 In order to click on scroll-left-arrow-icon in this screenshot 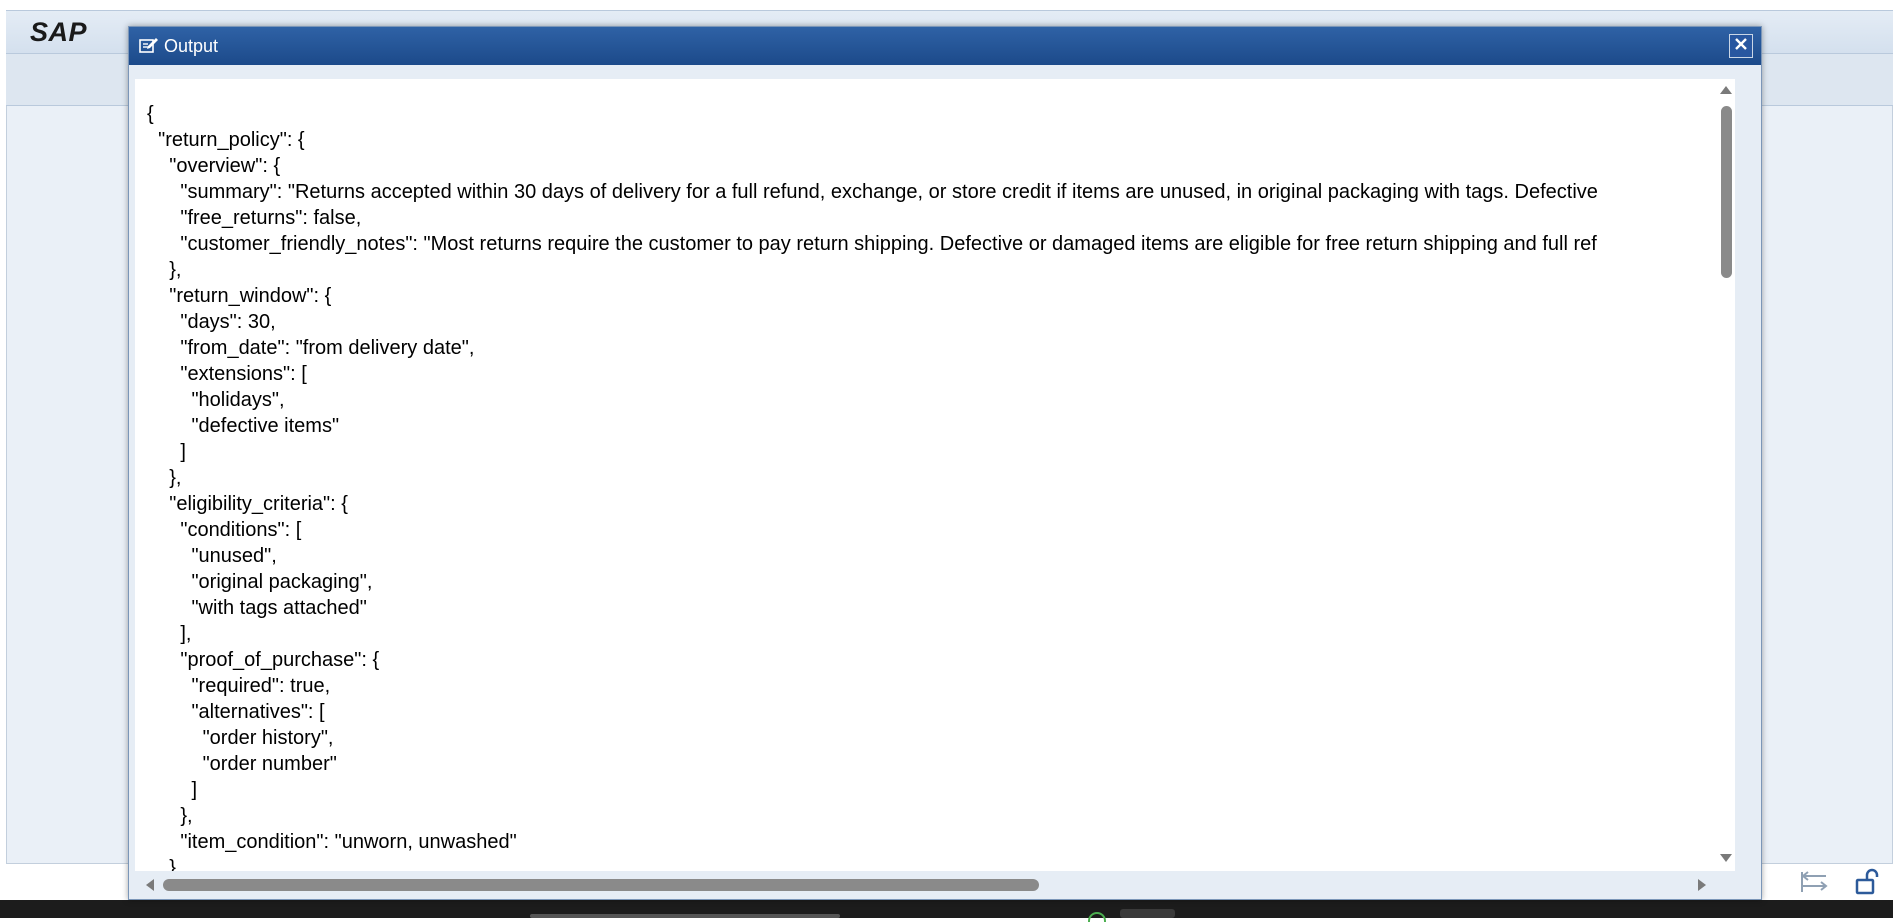, I will do `click(150, 885)`.